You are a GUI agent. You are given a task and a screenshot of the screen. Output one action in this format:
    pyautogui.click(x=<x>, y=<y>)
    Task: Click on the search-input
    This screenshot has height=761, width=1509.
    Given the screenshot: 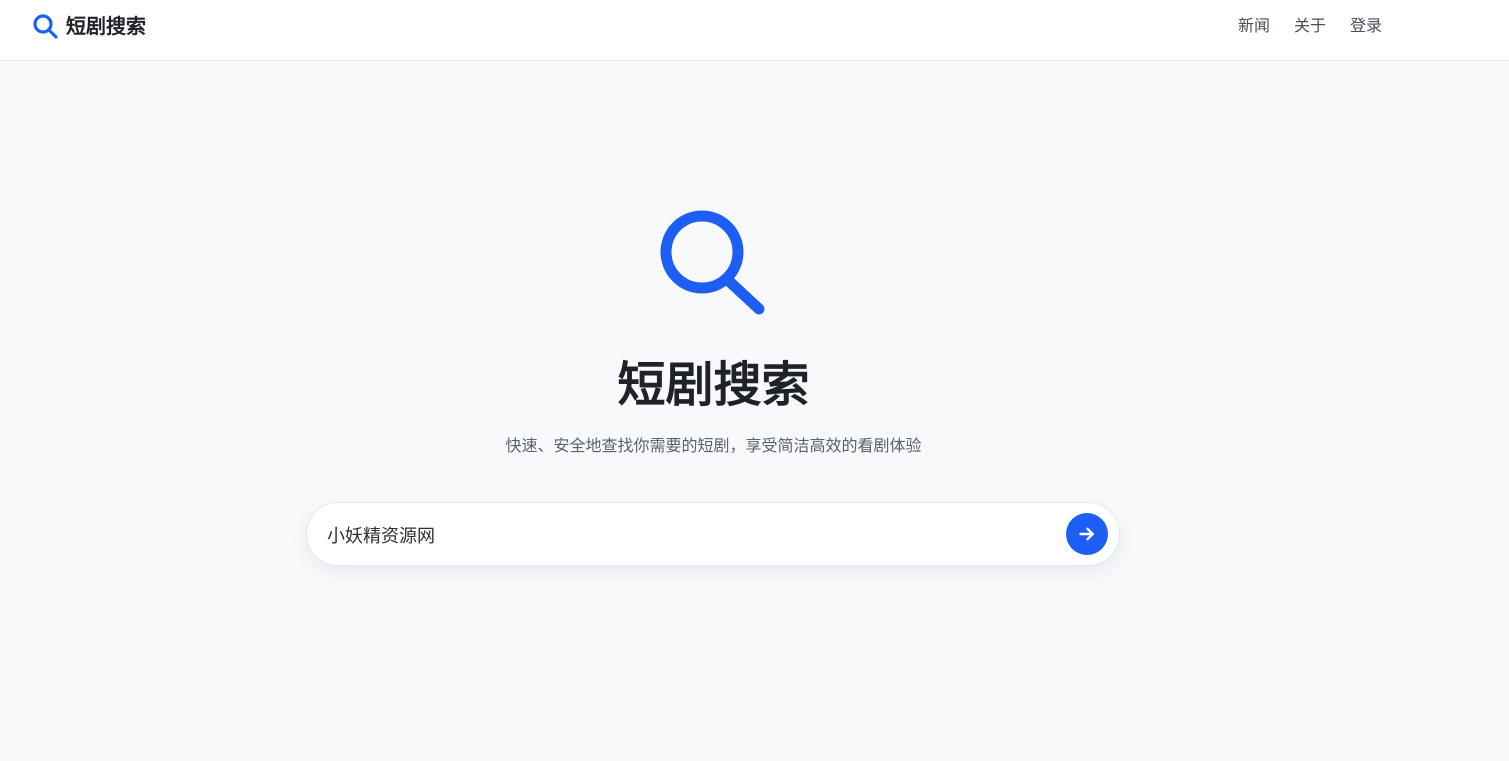 What is the action you would take?
    pyautogui.click(x=687, y=535)
    